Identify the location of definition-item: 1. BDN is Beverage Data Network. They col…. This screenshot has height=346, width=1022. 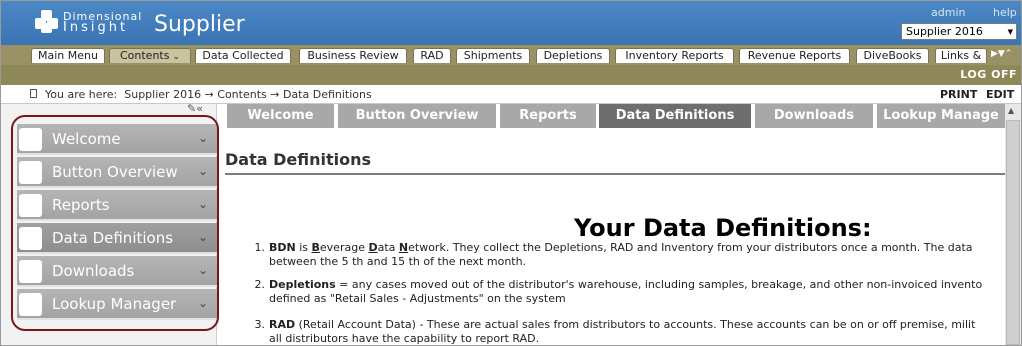
(613, 254).